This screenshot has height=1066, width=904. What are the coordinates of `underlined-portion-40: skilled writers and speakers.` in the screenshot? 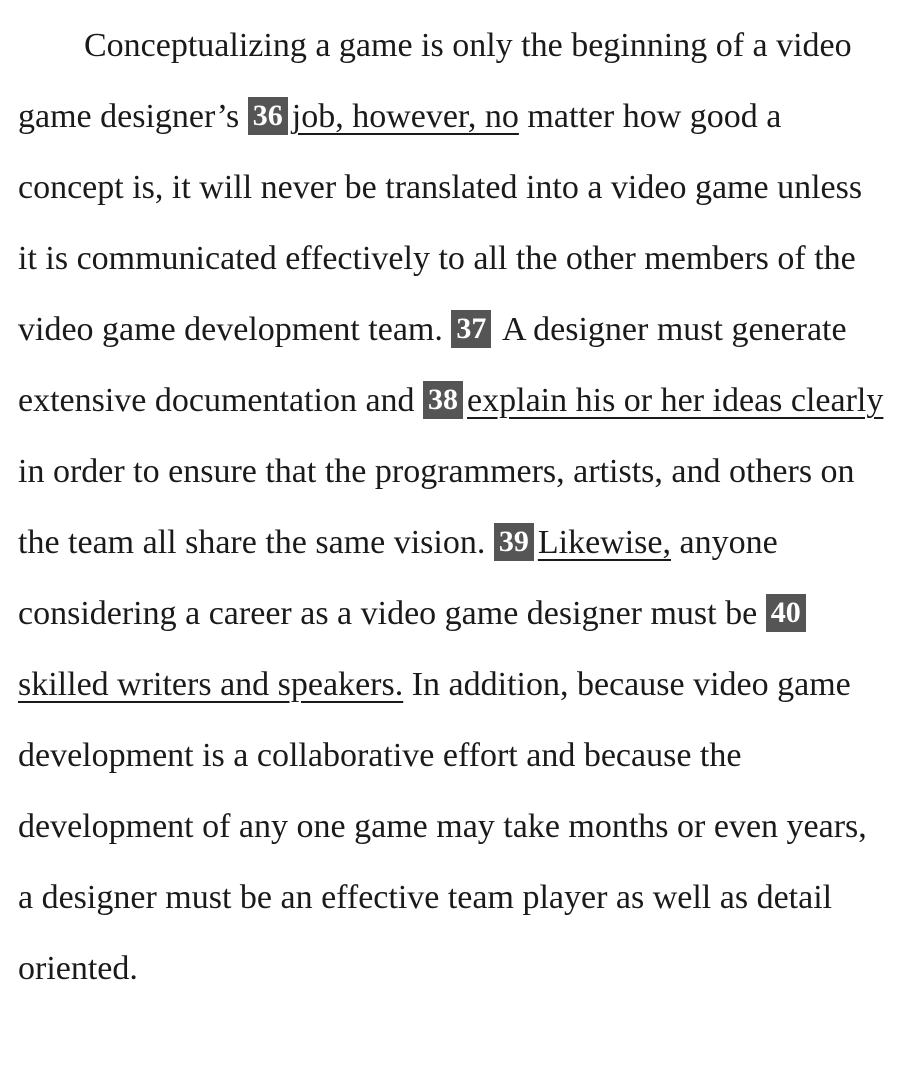 It's located at (211, 684).